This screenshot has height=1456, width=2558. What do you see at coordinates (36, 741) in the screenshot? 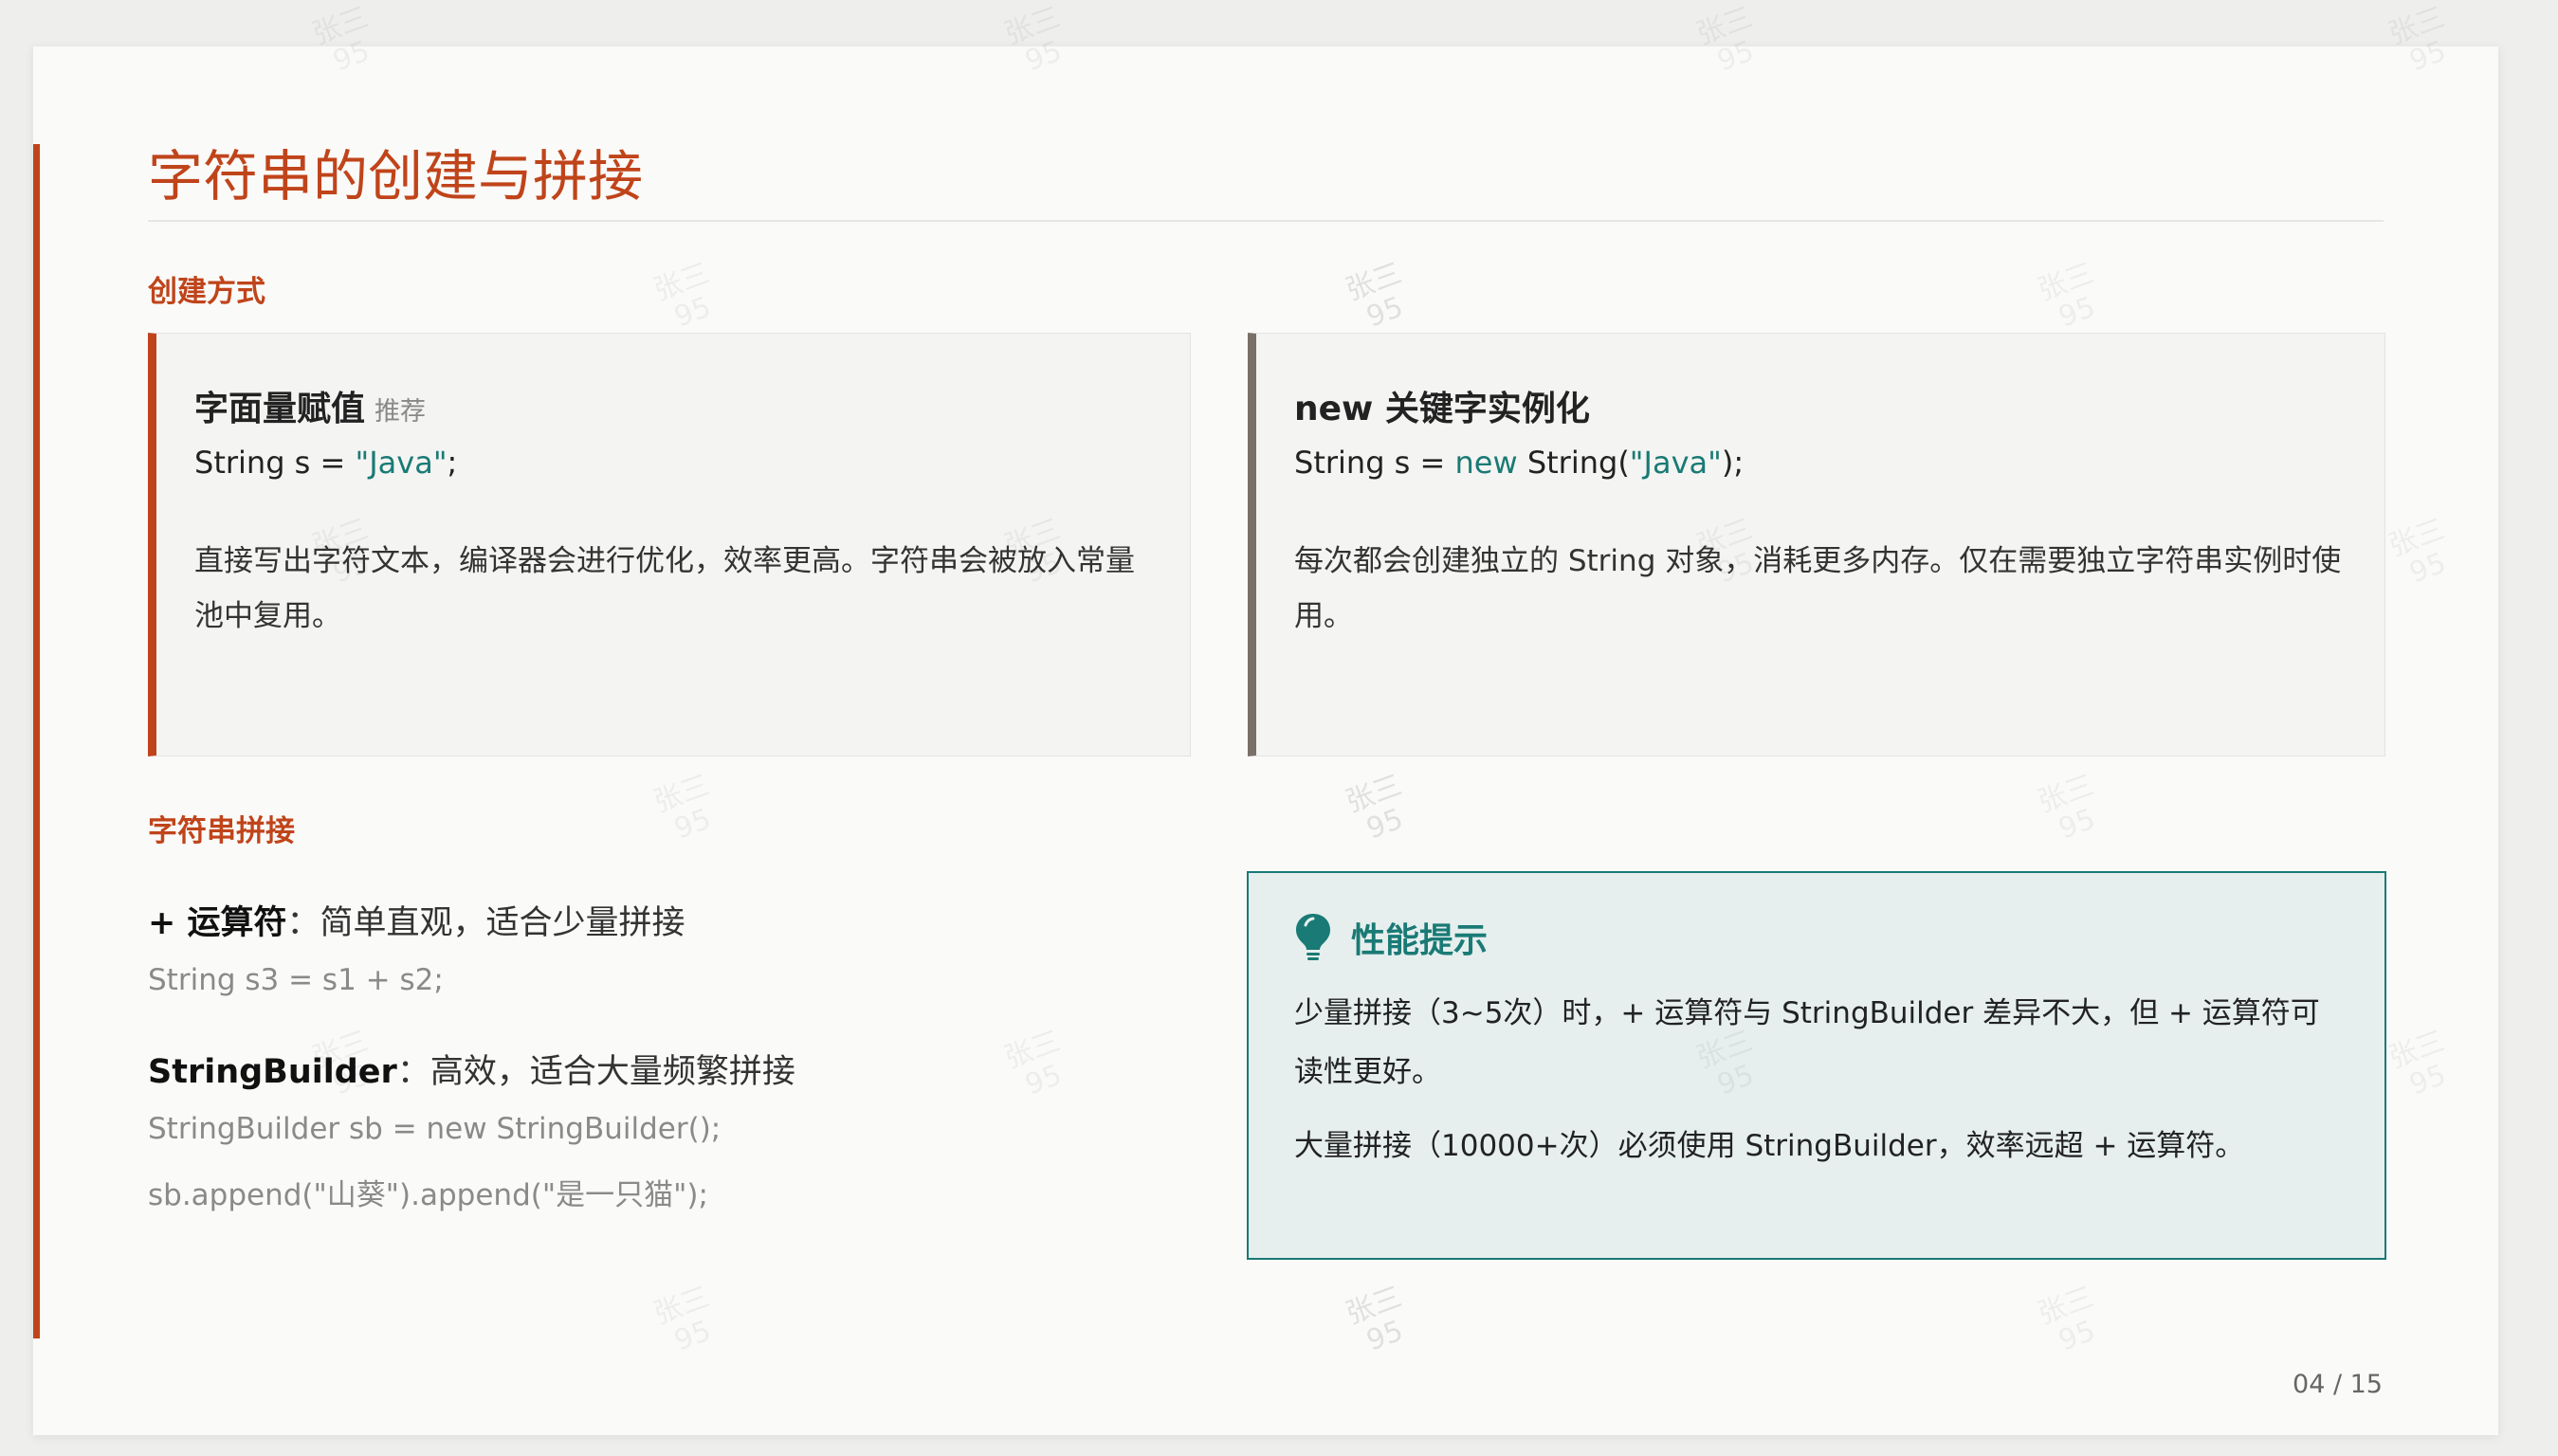
I see `accent-bar` at bounding box center [36, 741].